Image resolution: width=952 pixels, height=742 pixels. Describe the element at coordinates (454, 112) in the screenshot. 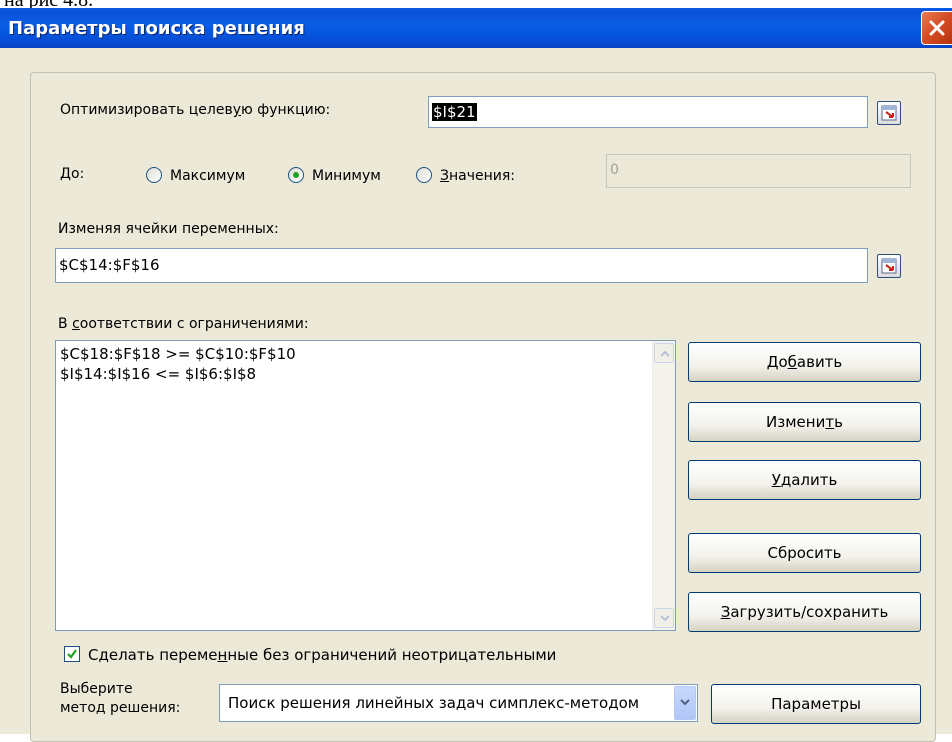

I see `objective-value: $I$21` at that location.